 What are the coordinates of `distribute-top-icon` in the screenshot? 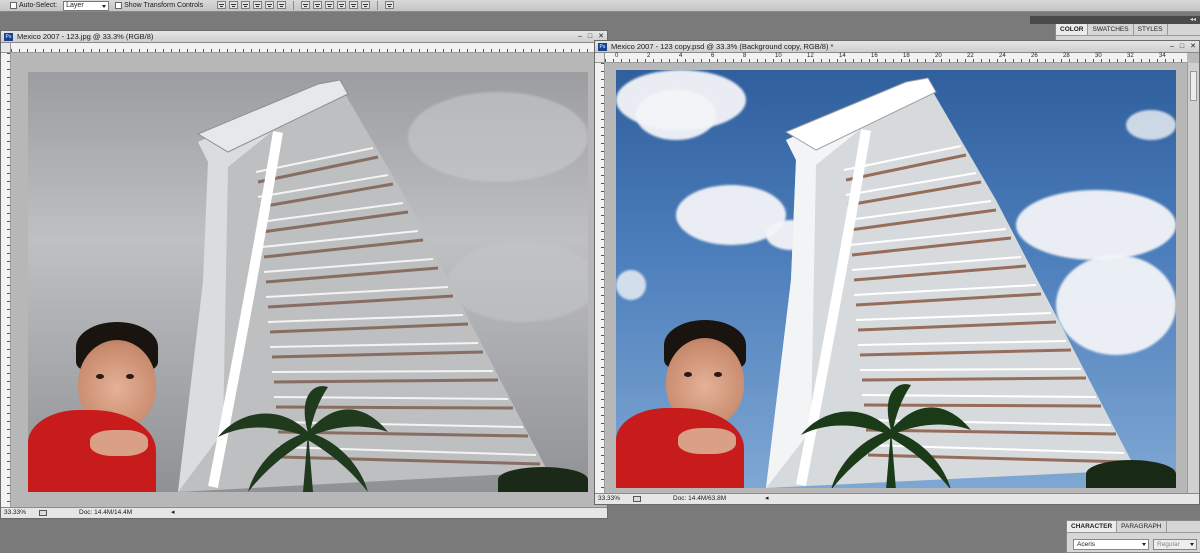 It's located at (306, 5).